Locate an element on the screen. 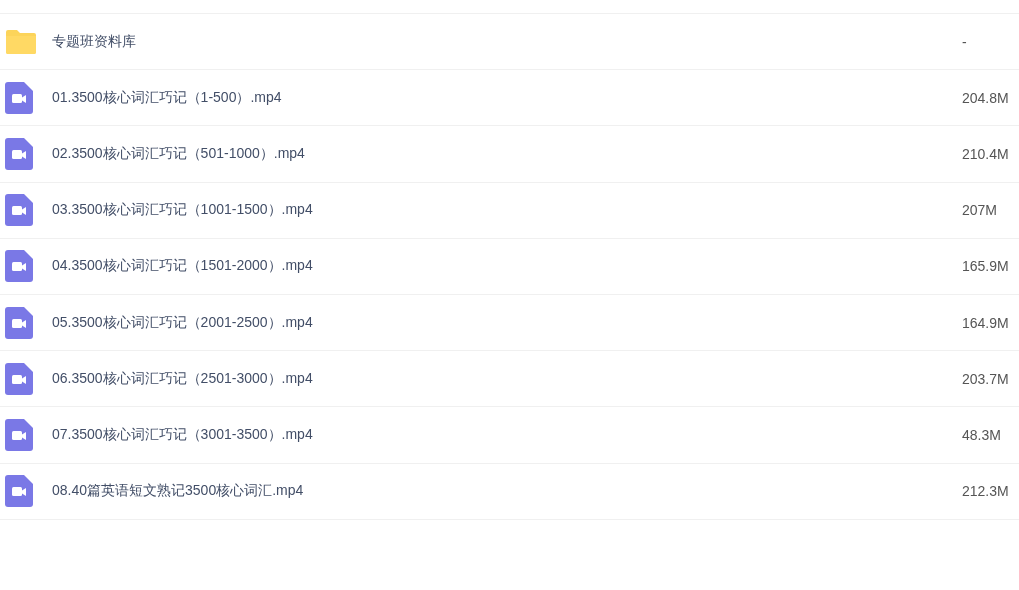 This screenshot has height=590, width=1019. file-name: 01.3500核心词汇巧记（1-500）.mp4 is located at coordinates (507, 97).